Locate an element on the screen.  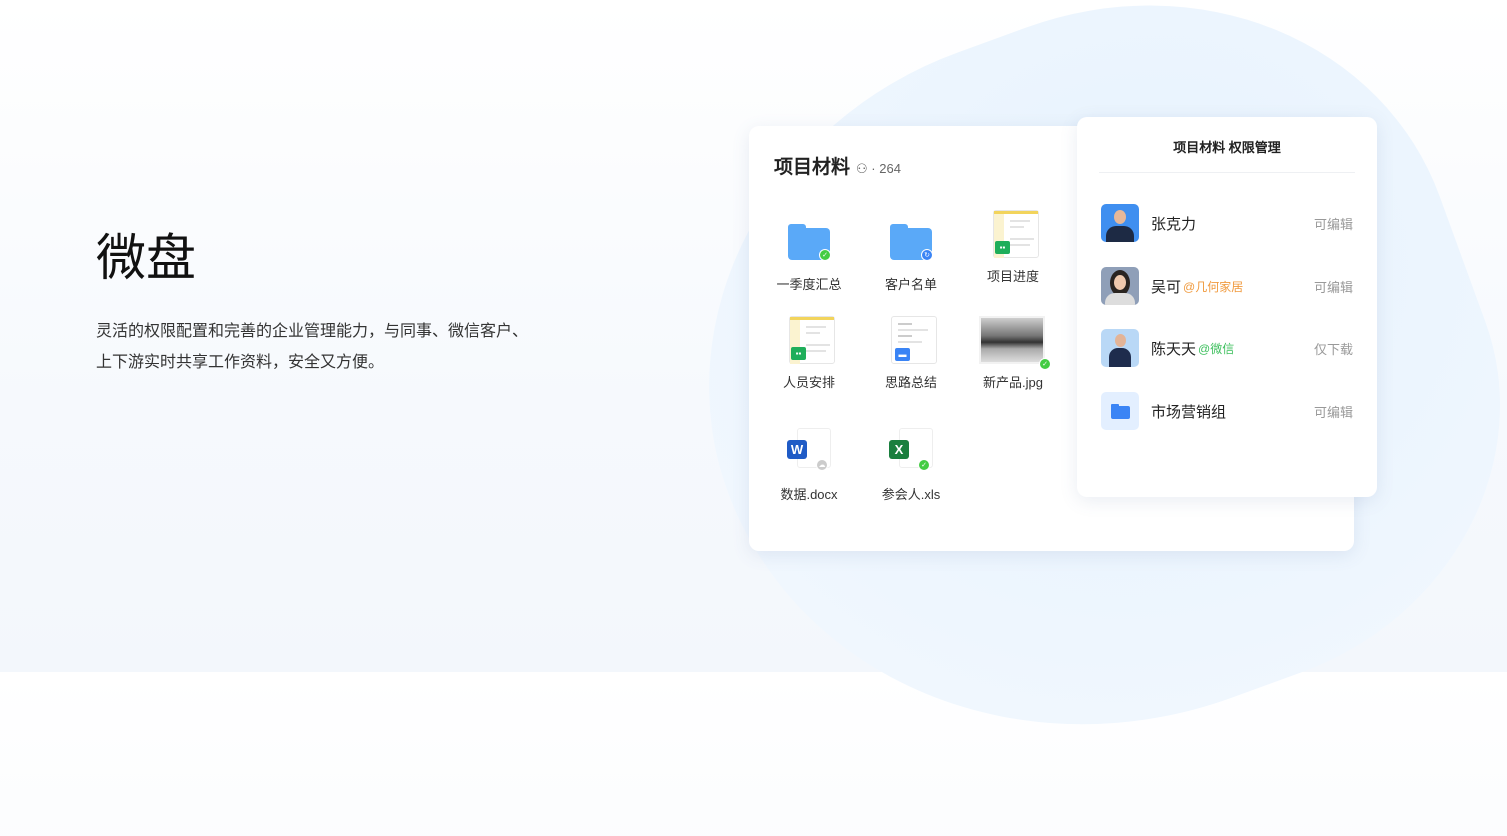
permission-dropdown: 仅下载 is located at coordinates (1333, 348).